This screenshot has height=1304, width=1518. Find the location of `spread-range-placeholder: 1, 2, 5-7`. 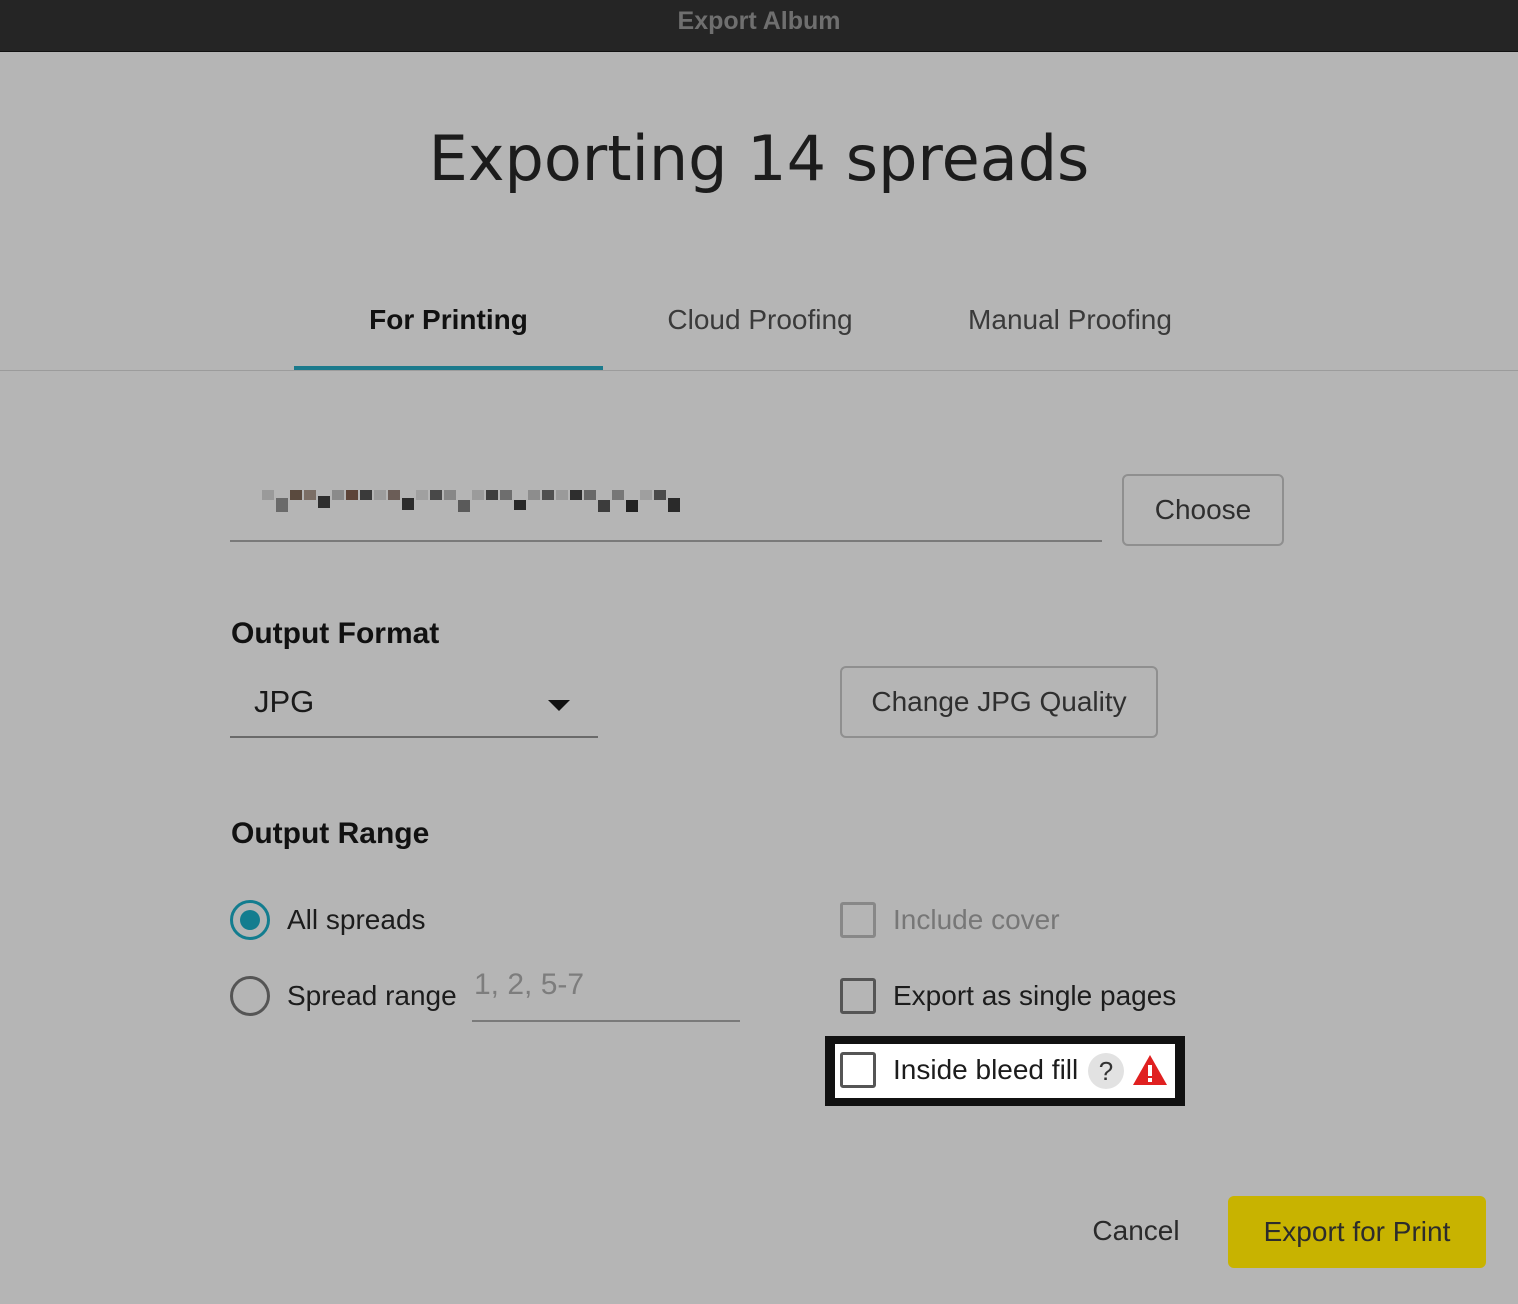

spread-range-placeholder: 1, 2, 5-7 is located at coordinates (529, 984).